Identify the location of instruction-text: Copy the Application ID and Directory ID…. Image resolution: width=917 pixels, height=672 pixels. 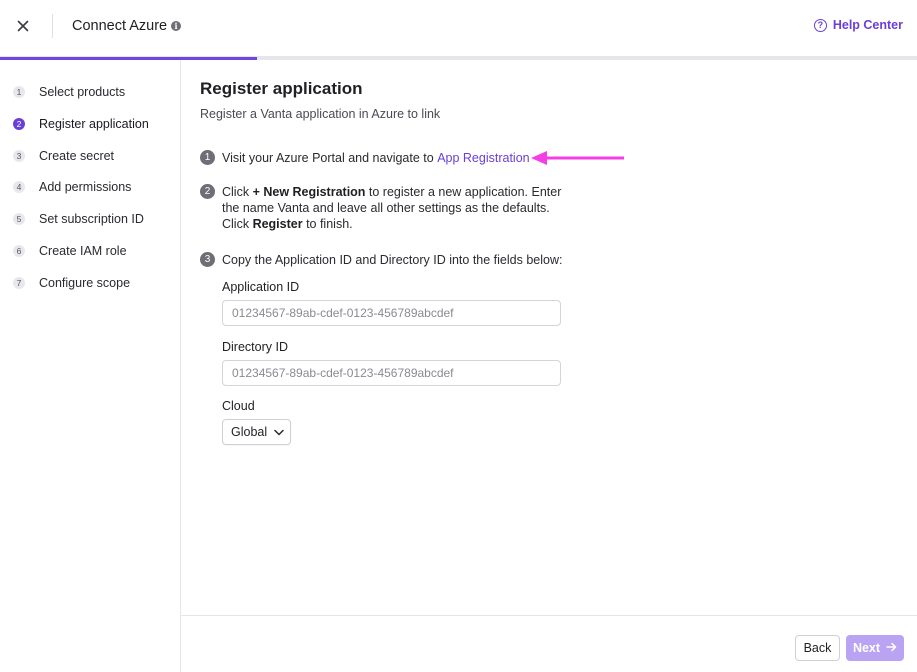
(392, 260).